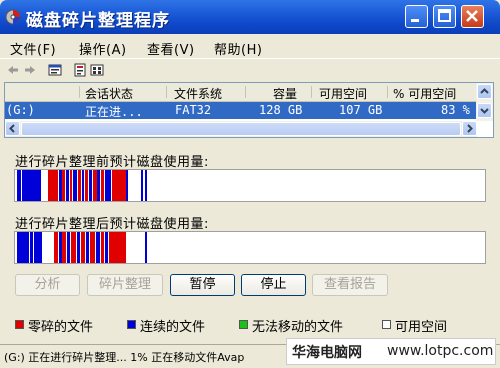 This screenshot has height=368, width=500. I want to click on volume-filesystem: FAT32, so click(193, 110).